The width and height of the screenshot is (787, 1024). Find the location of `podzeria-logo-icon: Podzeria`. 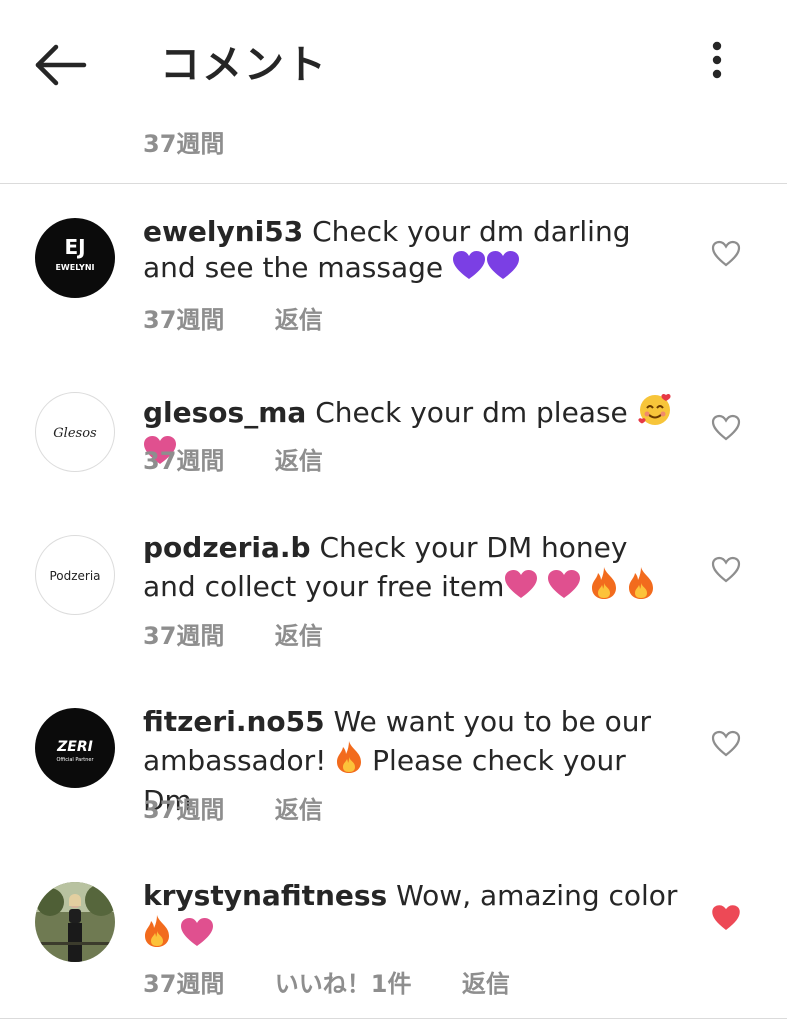

podzeria-logo-icon: Podzeria is located at coordinates (74, 576).